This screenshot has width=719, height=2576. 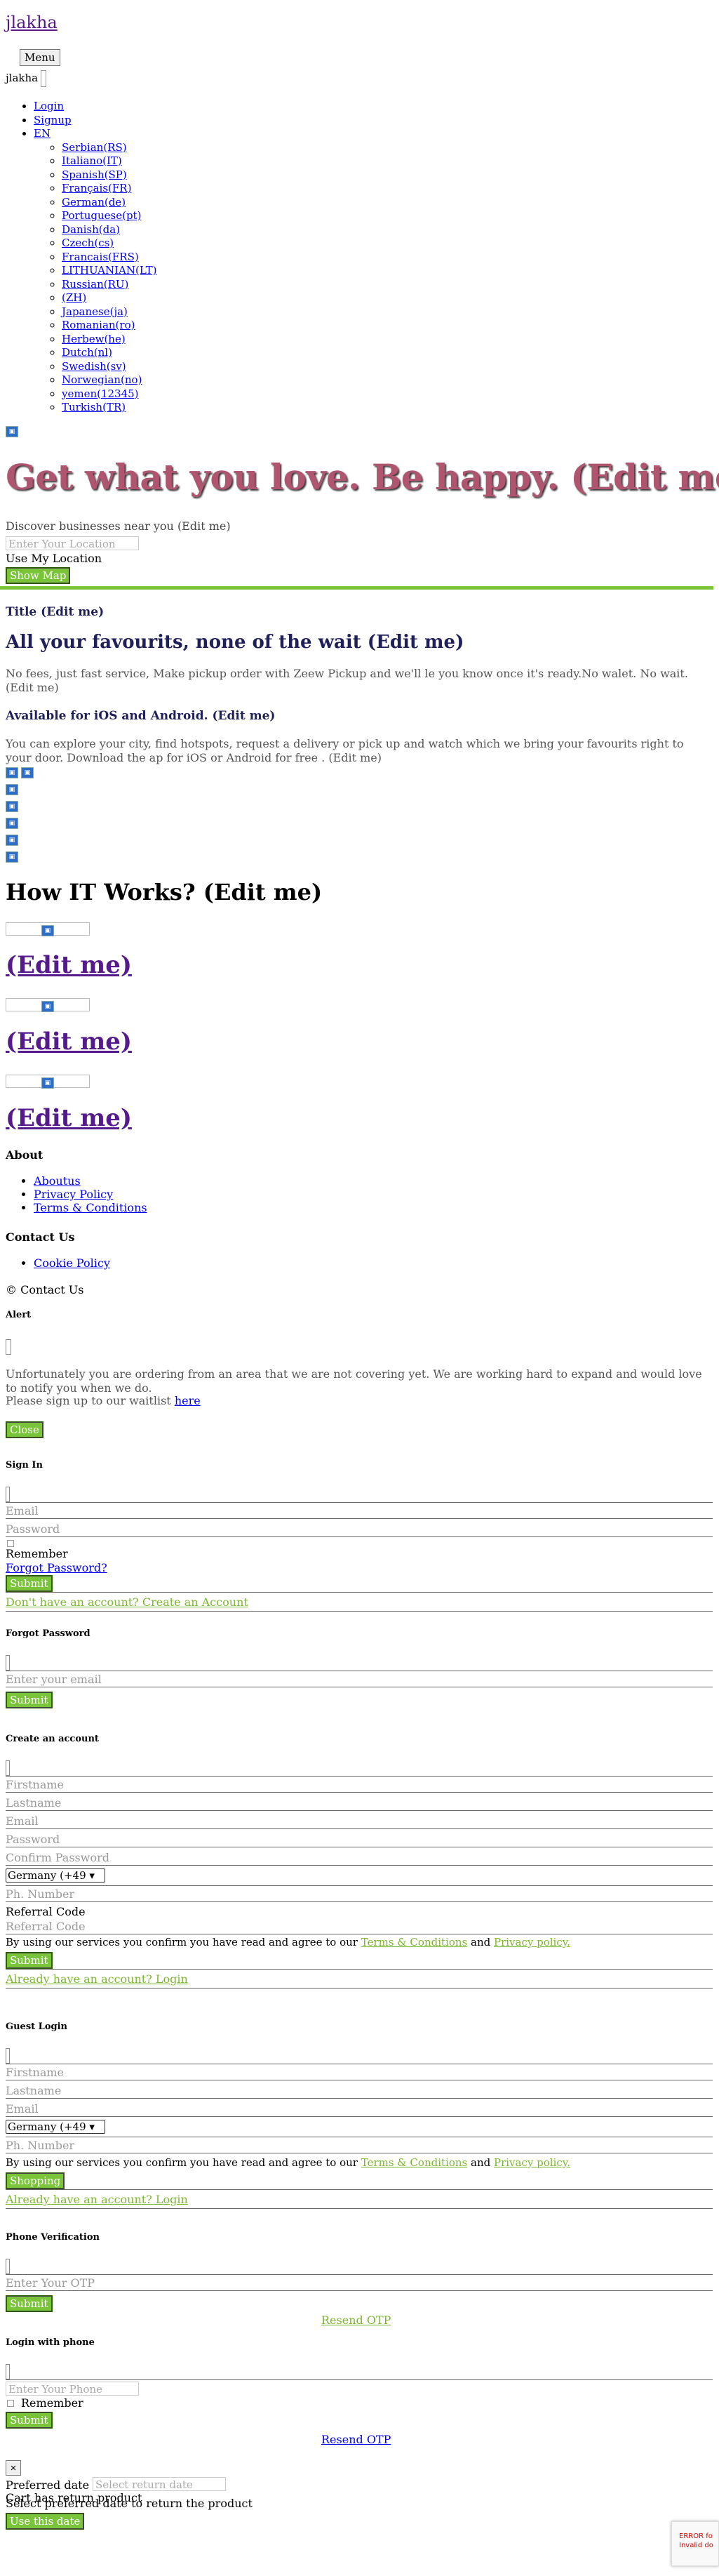 What do you see at coordinates (49, 106) in the screenshot?
I see `nav-login: Login` at bounding box center [49, 106].